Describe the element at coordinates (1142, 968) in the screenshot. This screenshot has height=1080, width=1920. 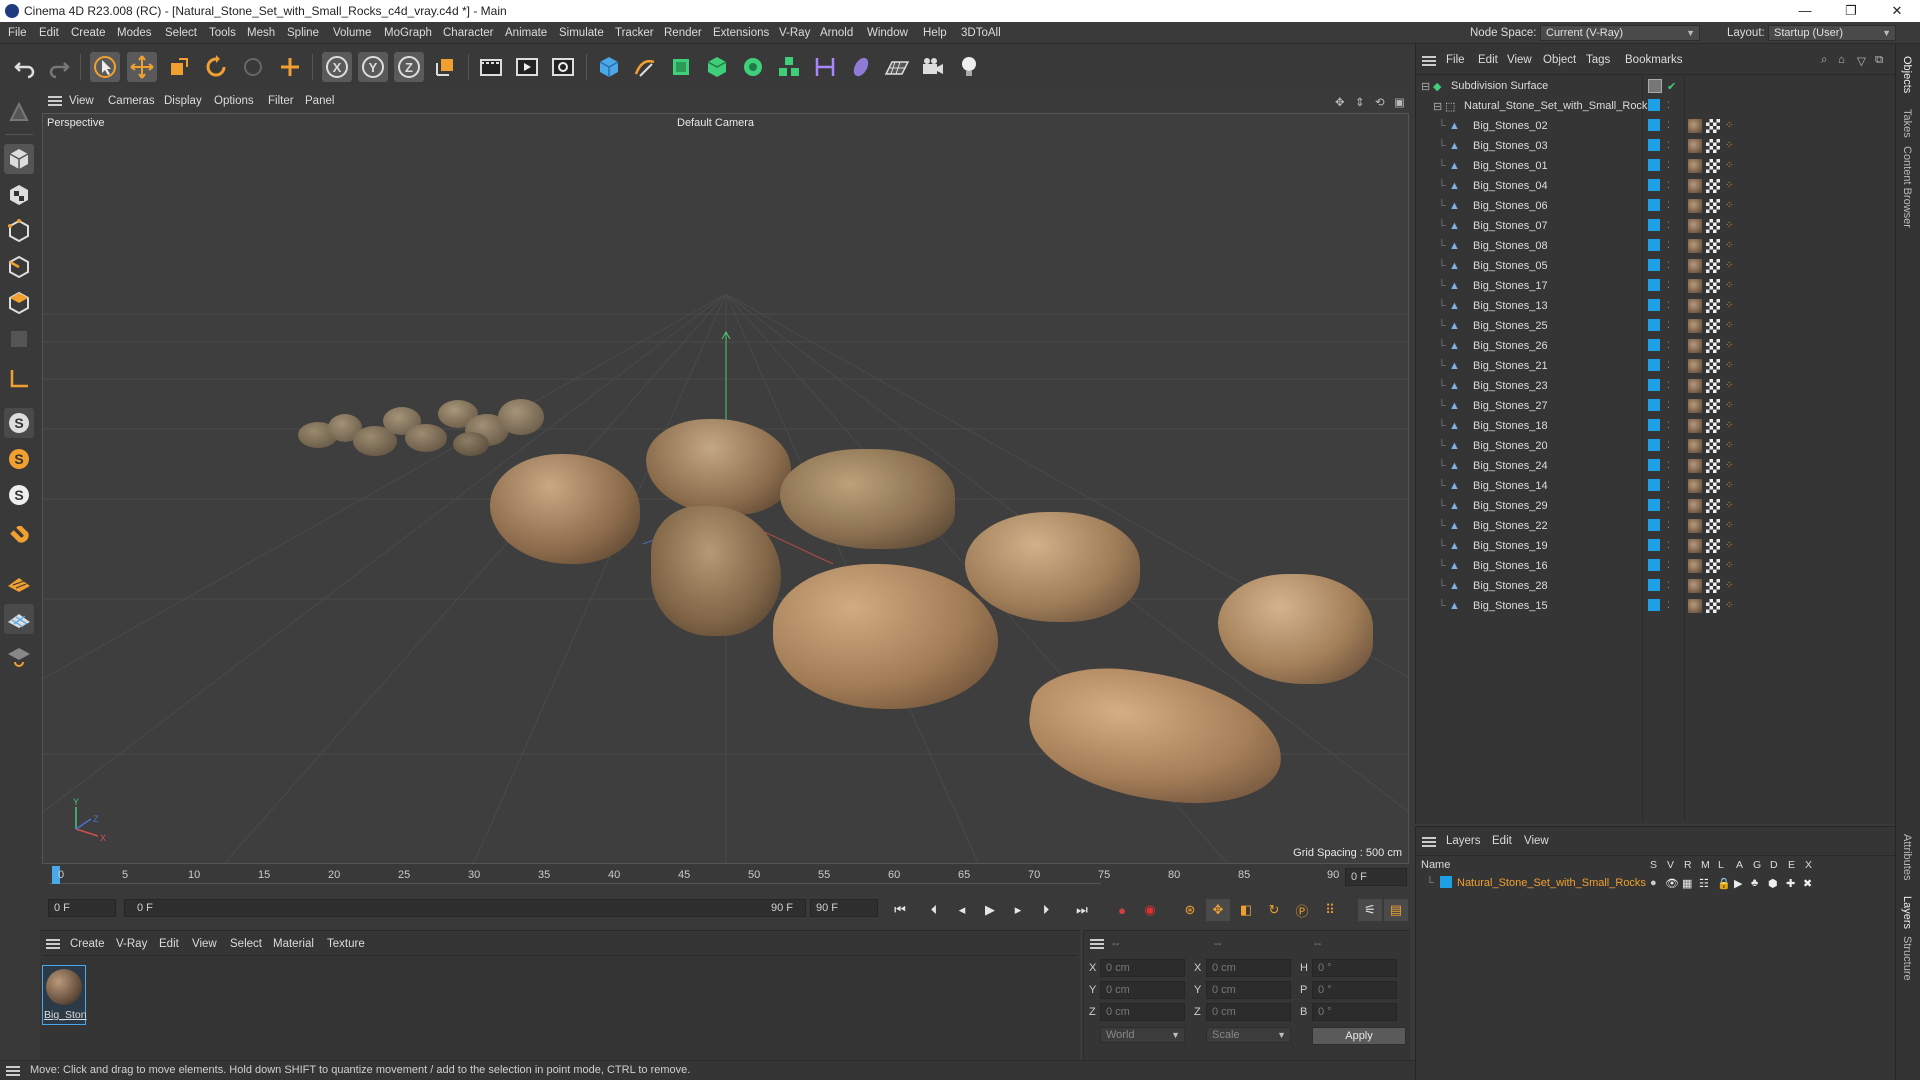
I see `position-x-field: 0 cm` at that location.